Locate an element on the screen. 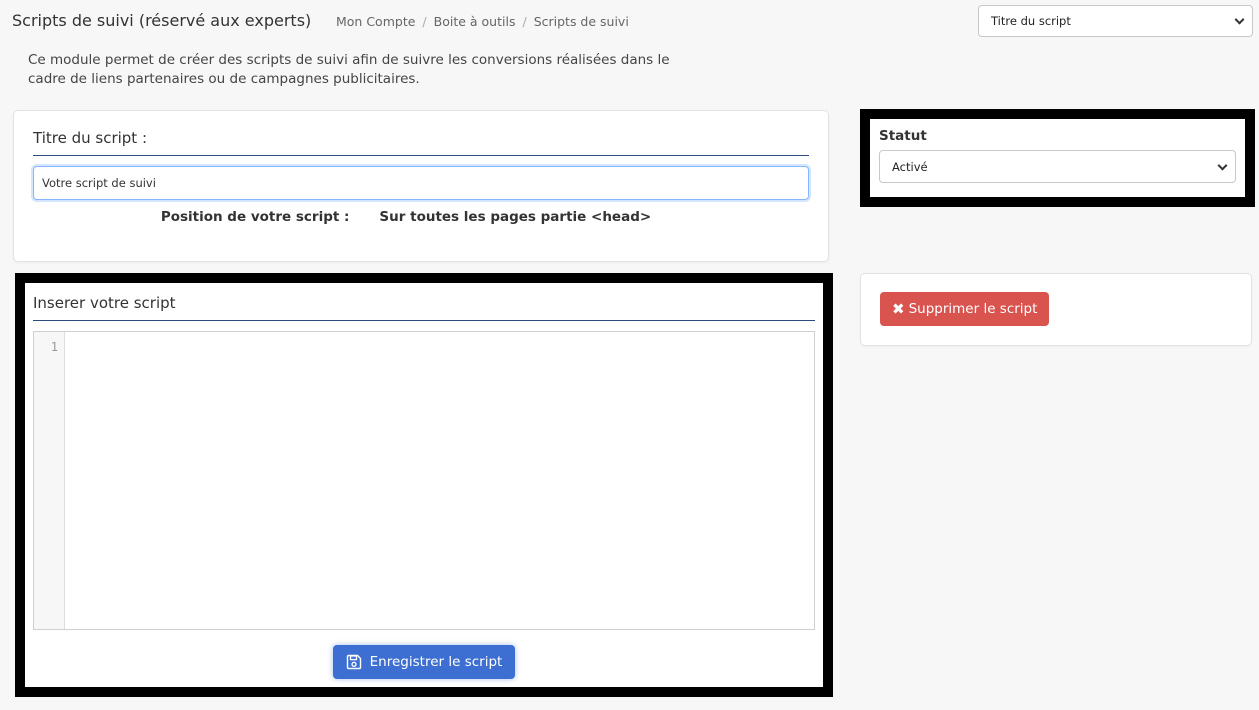 The width and height of the screenshot is (1259, 710). script-title-label: Titre du script : is located at coordinates (421, 142).